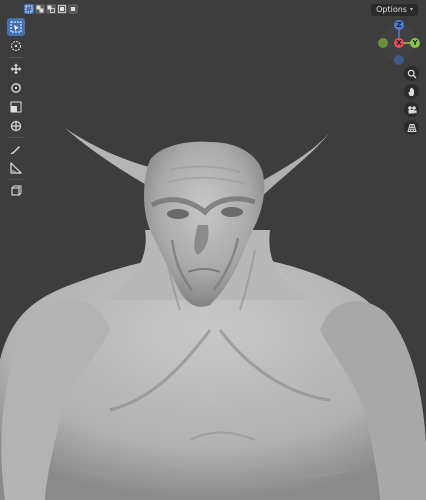 The width and height of the screenshot is (426, 500). I want to click on chevron-down-icon: ▾, so click(411, 9).